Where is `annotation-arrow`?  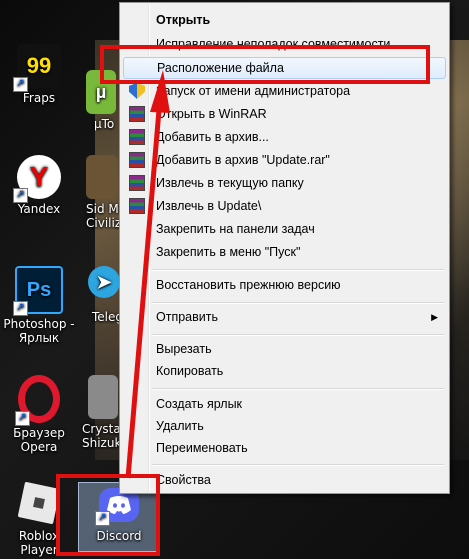
annotation-arrow is located at coordinates (147, 274).